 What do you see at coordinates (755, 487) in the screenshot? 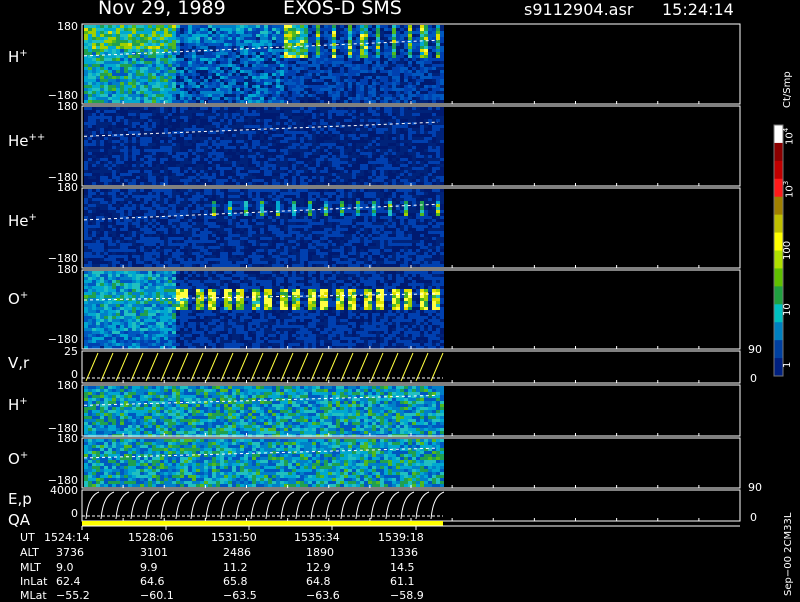
I see `rtick-p7-max: 90` at bounding box center [755, 487].